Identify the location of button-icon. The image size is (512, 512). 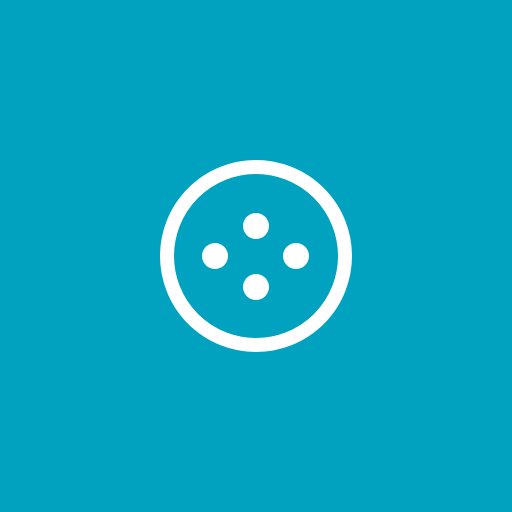
(256, 256).